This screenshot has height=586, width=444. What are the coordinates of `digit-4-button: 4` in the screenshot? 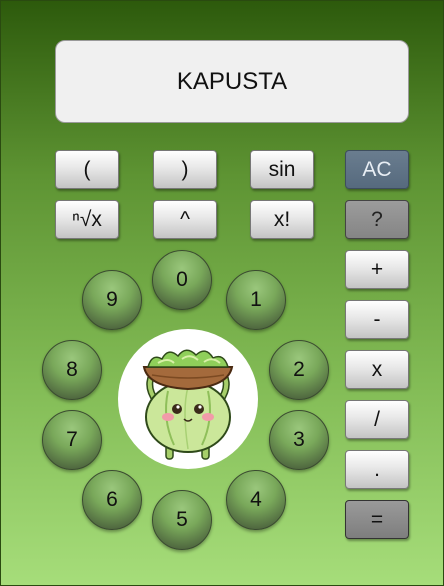 It's located at (256, 500).